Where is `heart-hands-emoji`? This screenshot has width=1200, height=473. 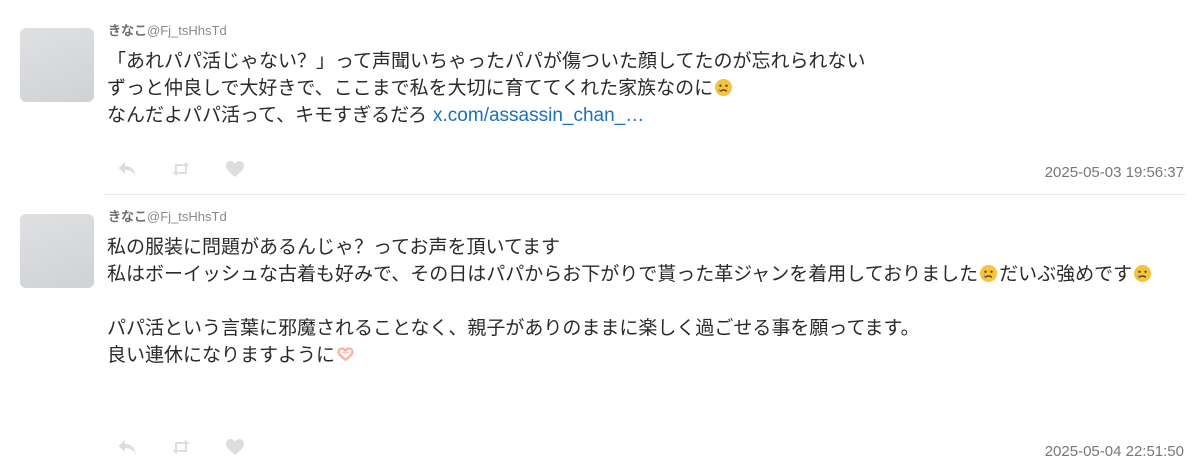 heart-hands-emoji is located at coordinates (345, 354).